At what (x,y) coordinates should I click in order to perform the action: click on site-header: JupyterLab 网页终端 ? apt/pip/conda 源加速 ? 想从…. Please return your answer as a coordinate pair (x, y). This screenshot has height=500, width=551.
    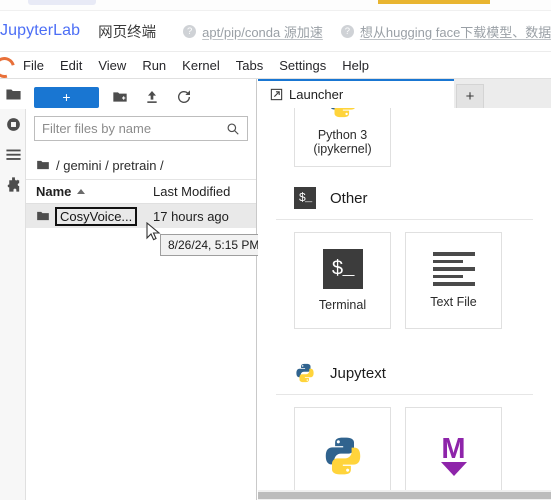
    Looking at the image, I should click on (275, 31).